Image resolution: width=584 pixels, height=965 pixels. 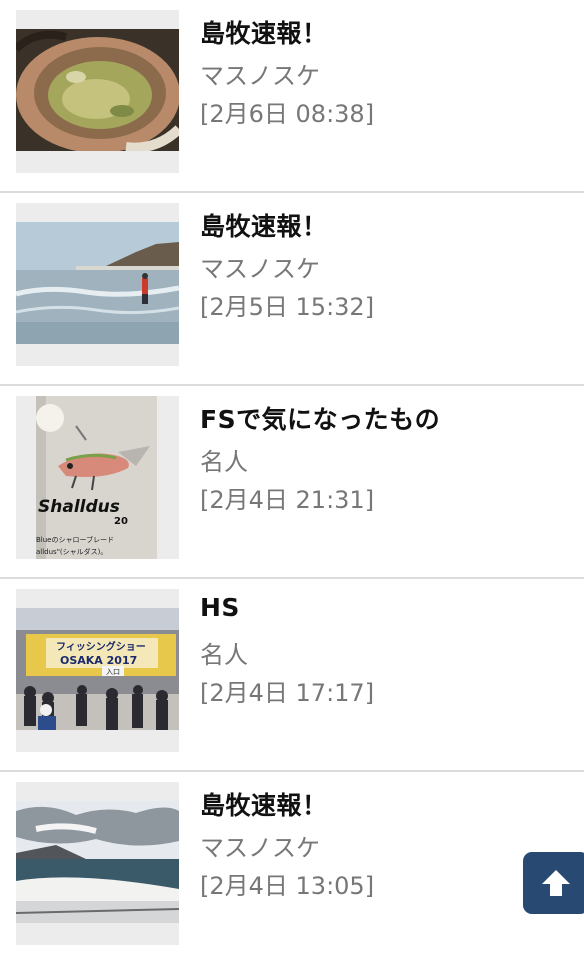 I want to click on post-date: [2月4日 21:31], so click(x=287, y=500).